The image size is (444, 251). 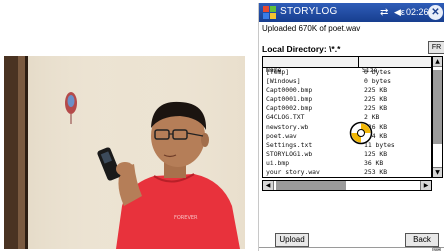 What do you see at coordinates (437, 62) in the screenshot?
I see `scroll-up-arrow-icon: ▲` at bounding box center [437, 62].